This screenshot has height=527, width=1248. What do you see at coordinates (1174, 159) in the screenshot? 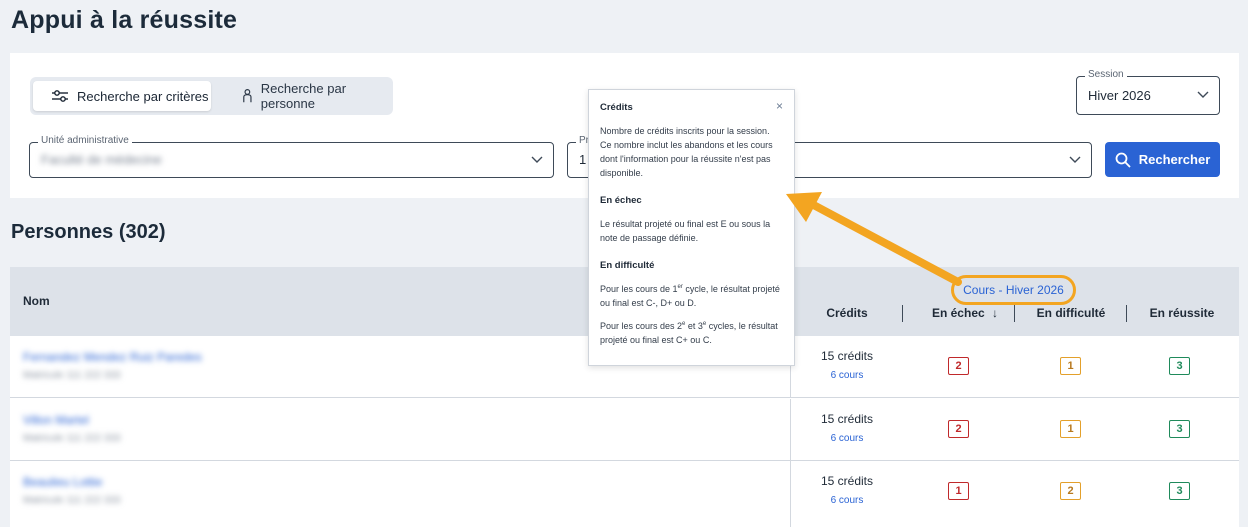
I see `search-button-label: Rechercher` at bounding box center [1174, 159].